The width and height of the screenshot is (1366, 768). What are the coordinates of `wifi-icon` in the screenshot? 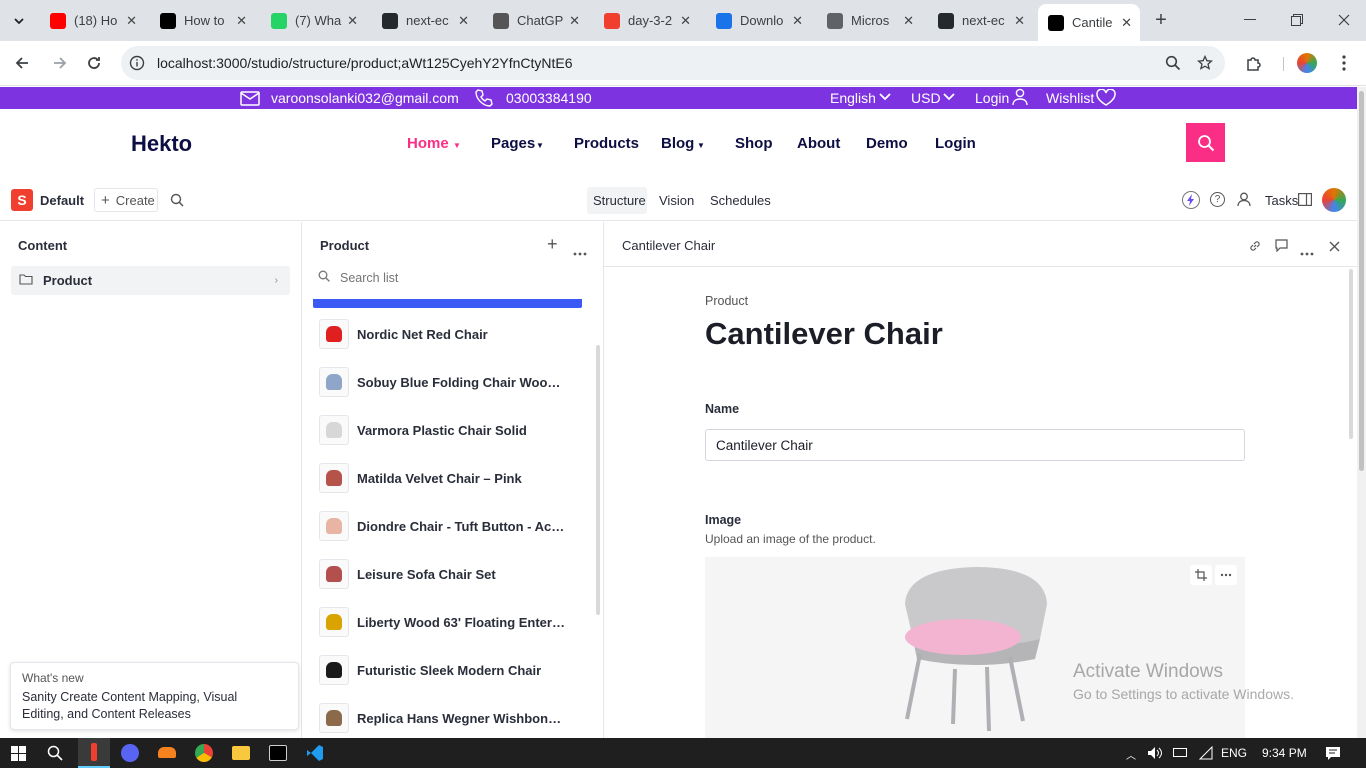 It's located at (1206, 754).